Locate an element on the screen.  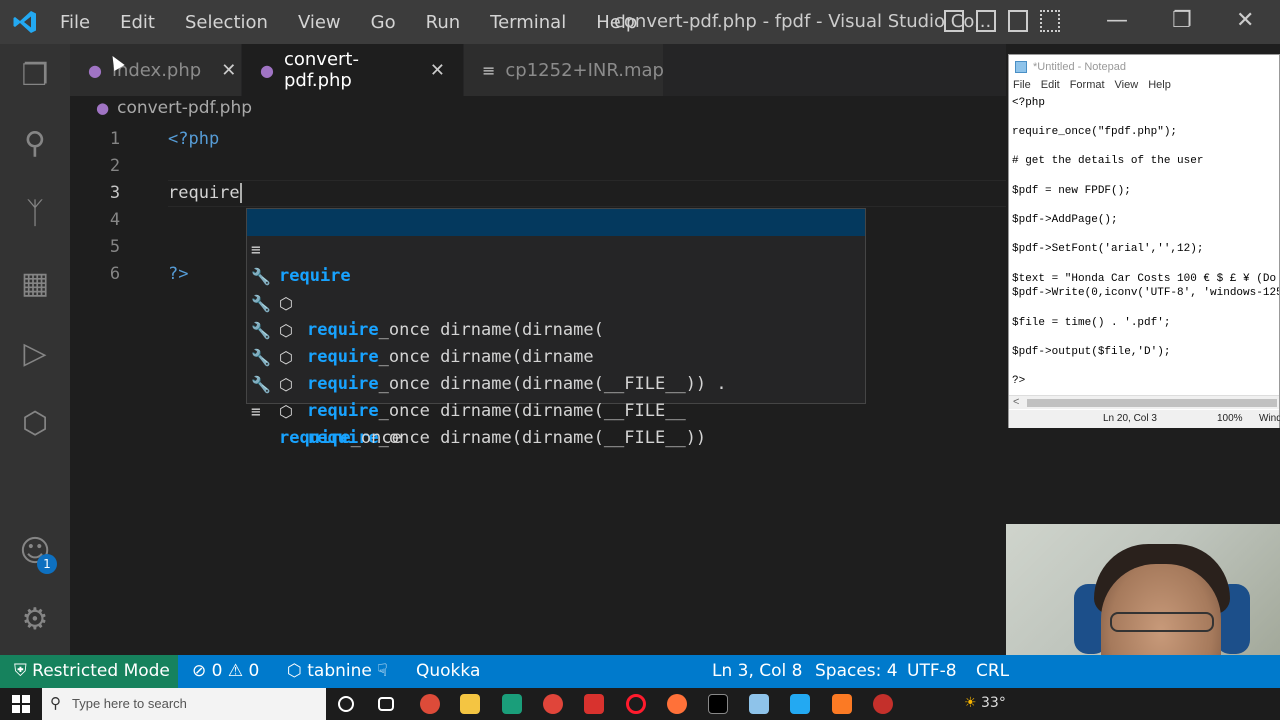
code-line: 2 is located at coordinates (538, 166).